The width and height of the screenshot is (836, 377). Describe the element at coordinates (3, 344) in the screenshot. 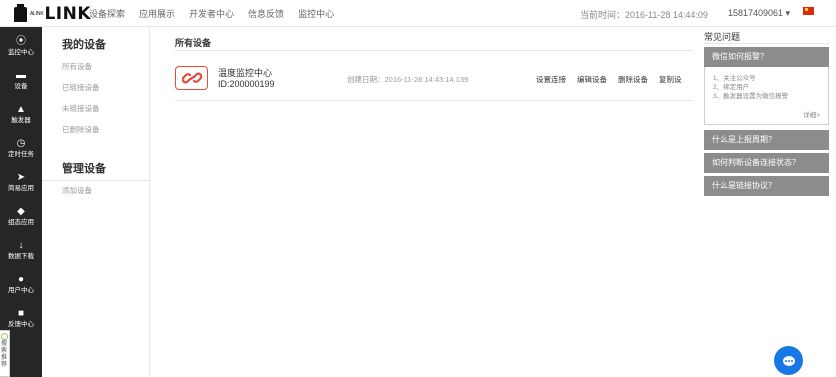

I see `tag-char: 搜` at that location.